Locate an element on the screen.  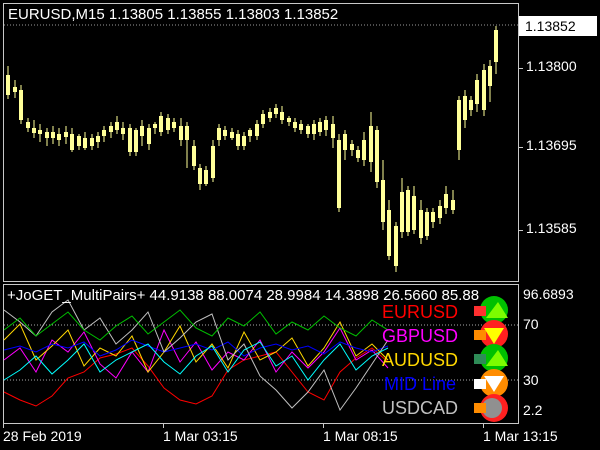
time-axis-label: 1 Mar 08:15 is located at coordinates (360, 436).